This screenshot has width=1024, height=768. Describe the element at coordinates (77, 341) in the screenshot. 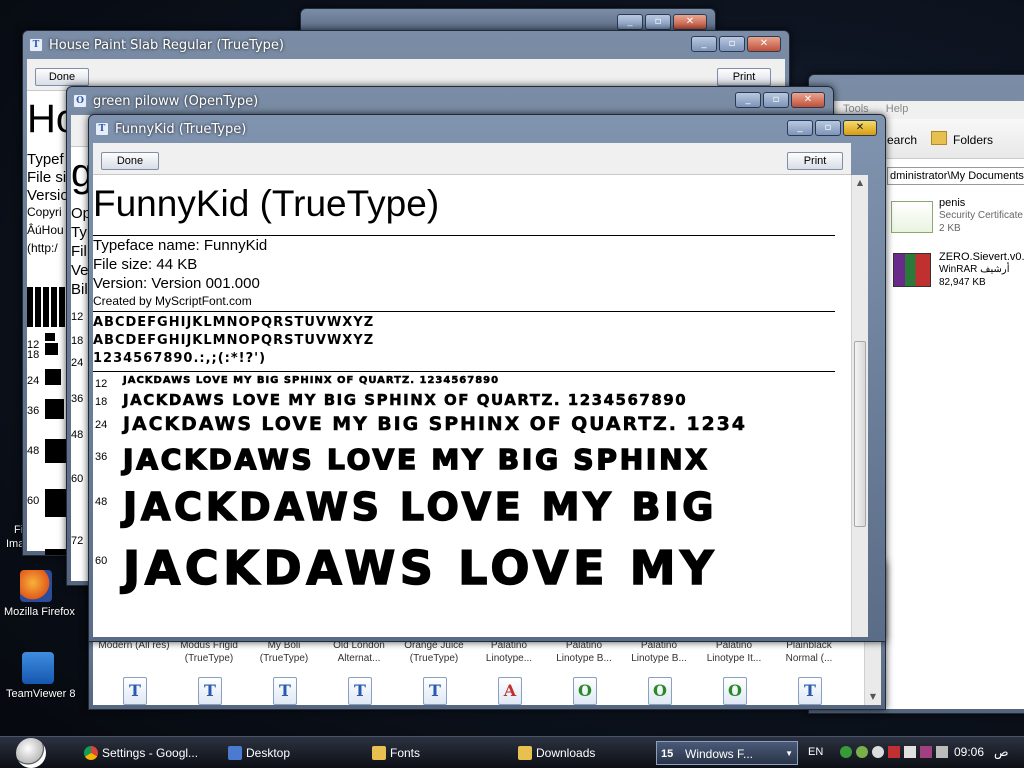

I see `size-label: 18` at that location.